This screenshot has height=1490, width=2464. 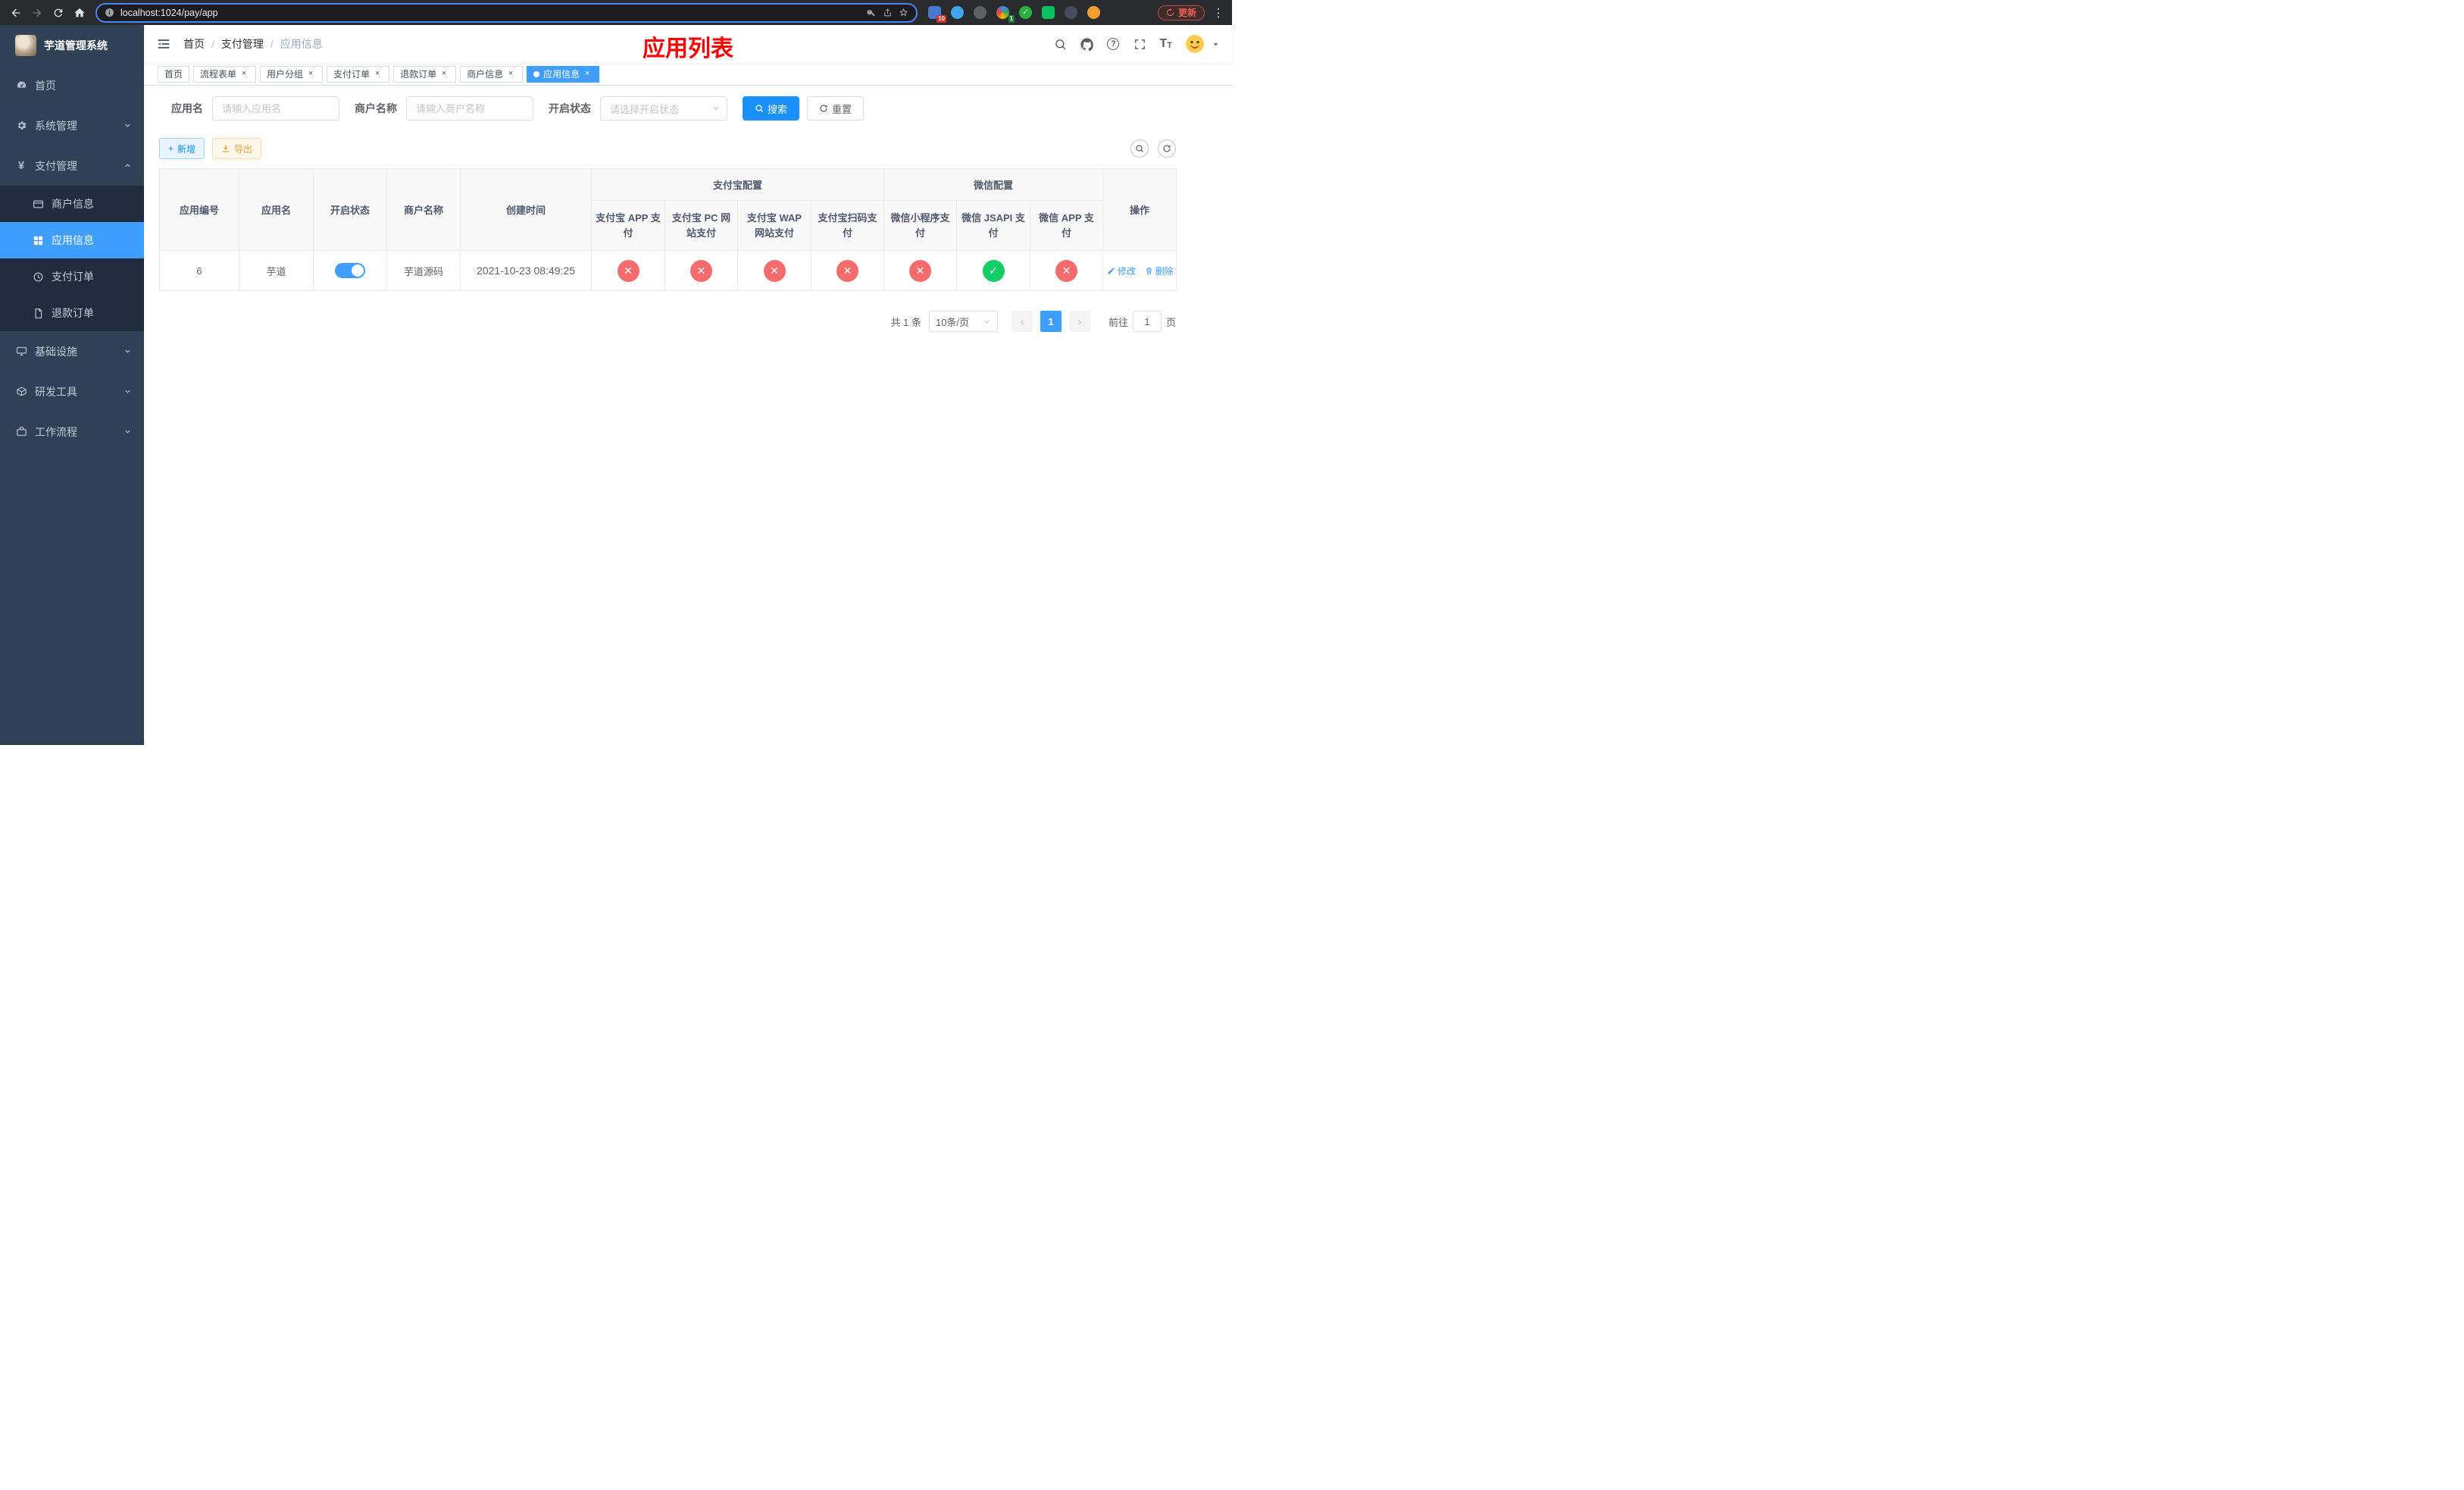 What do you see at coordinates (109, 13) in the screenshot?
I see `site-info-icon` at bounding box center [109, 13].